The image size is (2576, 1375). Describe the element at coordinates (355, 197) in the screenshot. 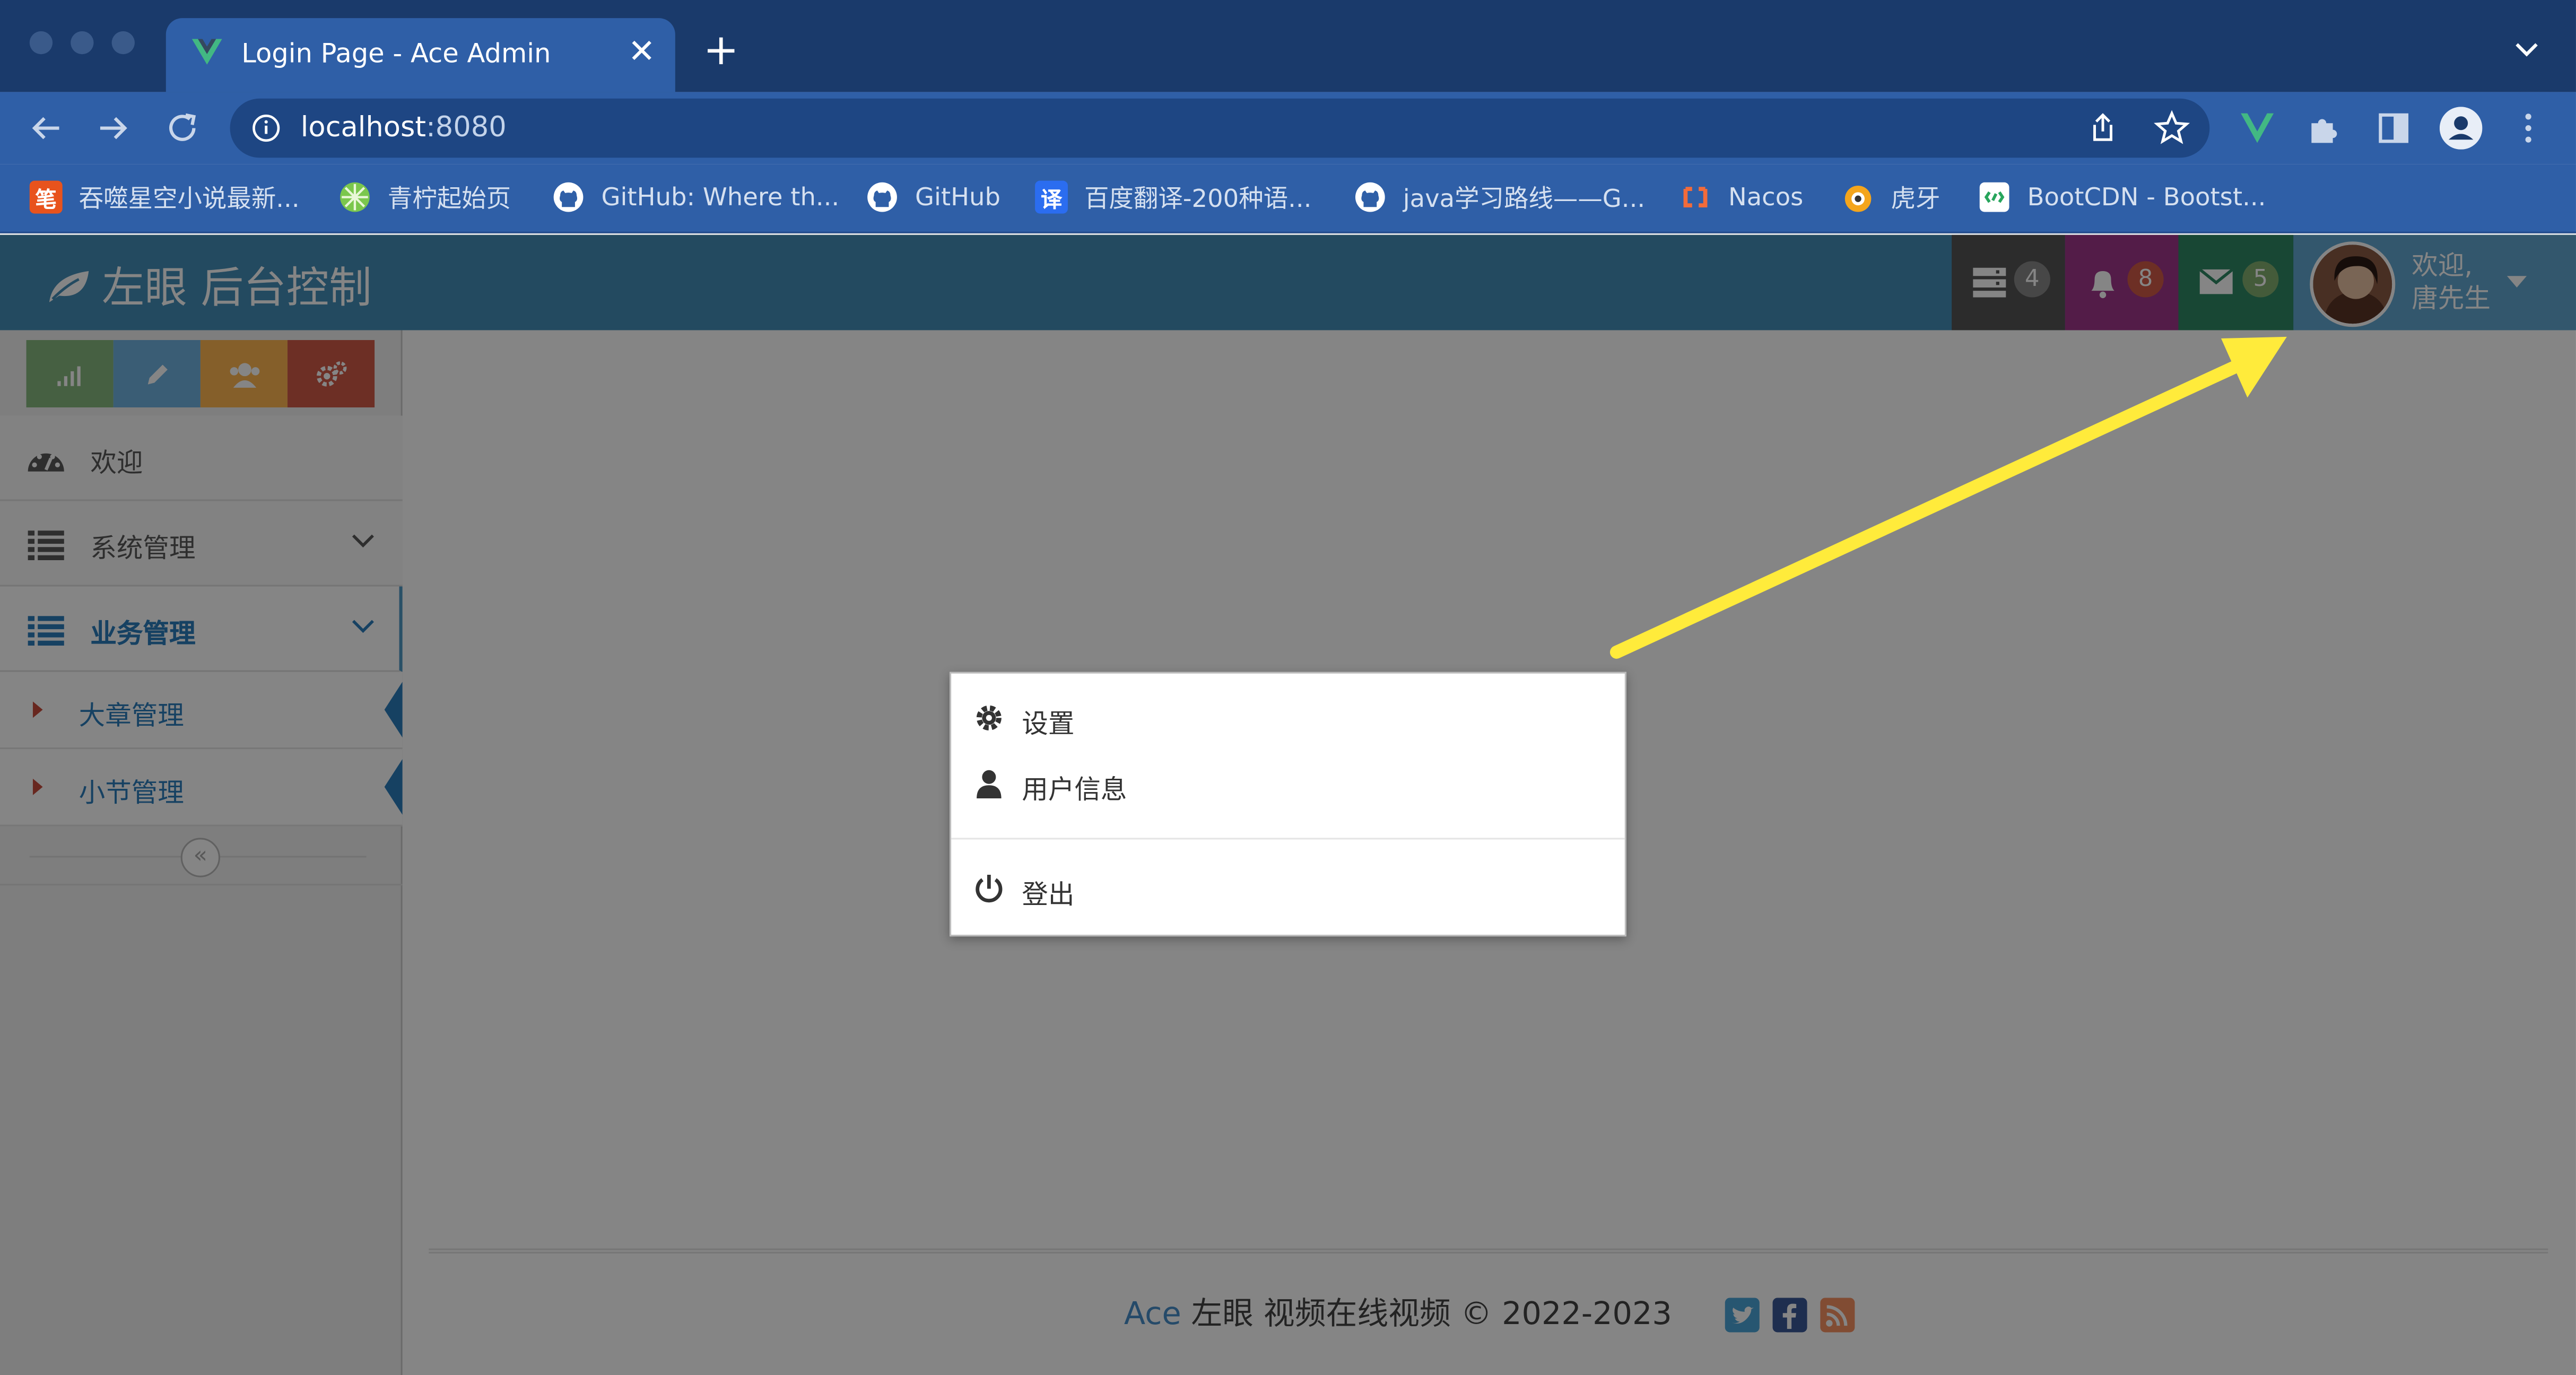

I see `lime-icon` at that location.